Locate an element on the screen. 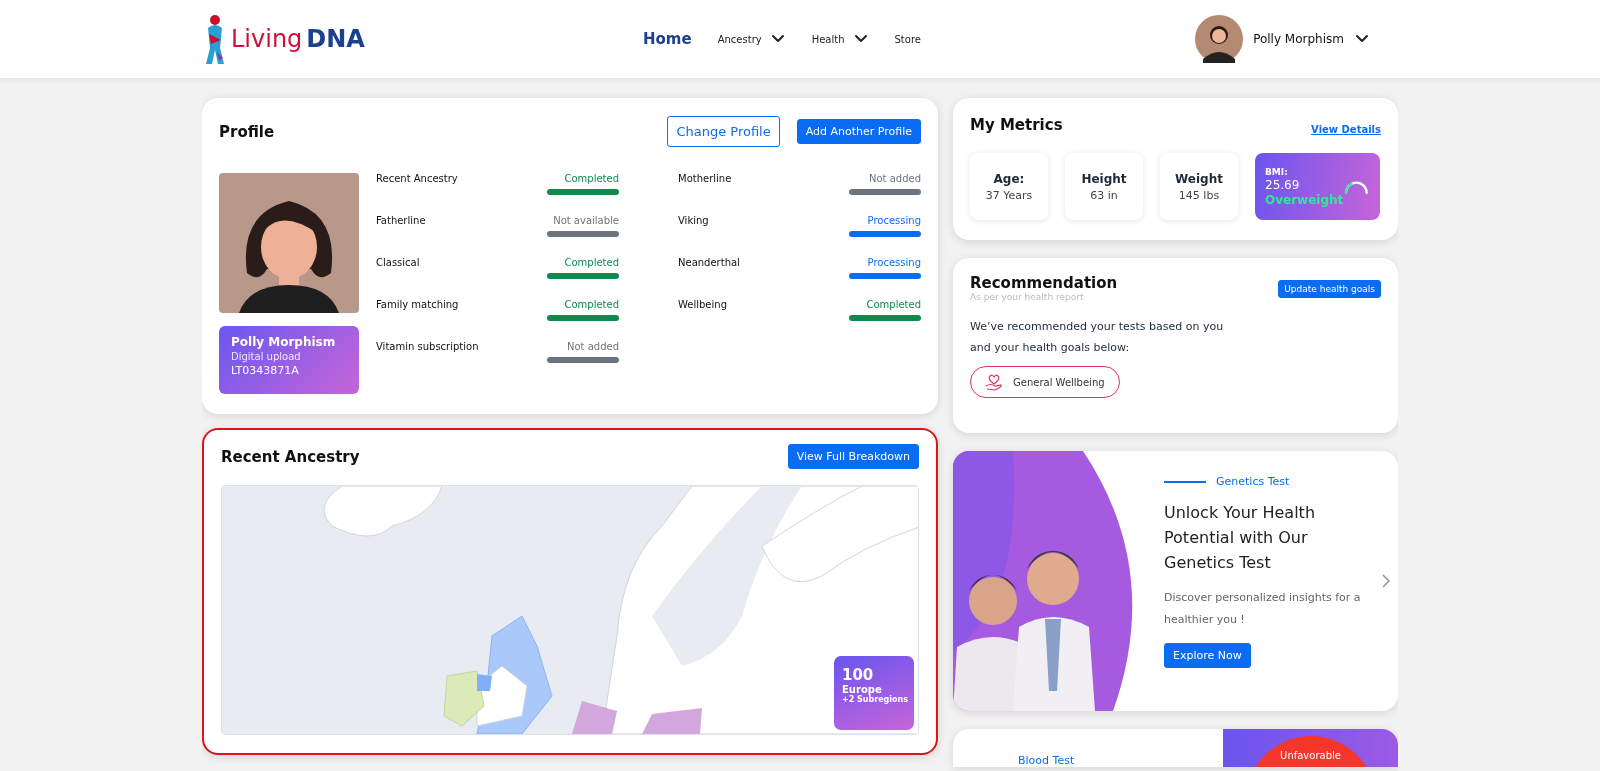 Image resolution: width=1600 pixels, height=771 pixels. test-name: Neanderthal is located at coordinates (709, 262).